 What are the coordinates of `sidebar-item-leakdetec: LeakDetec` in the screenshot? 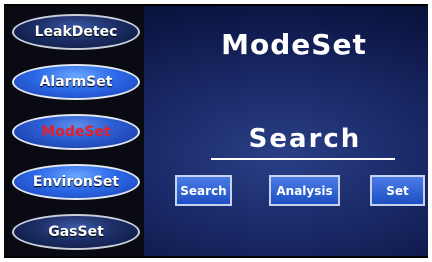 It's located at (76, 32).